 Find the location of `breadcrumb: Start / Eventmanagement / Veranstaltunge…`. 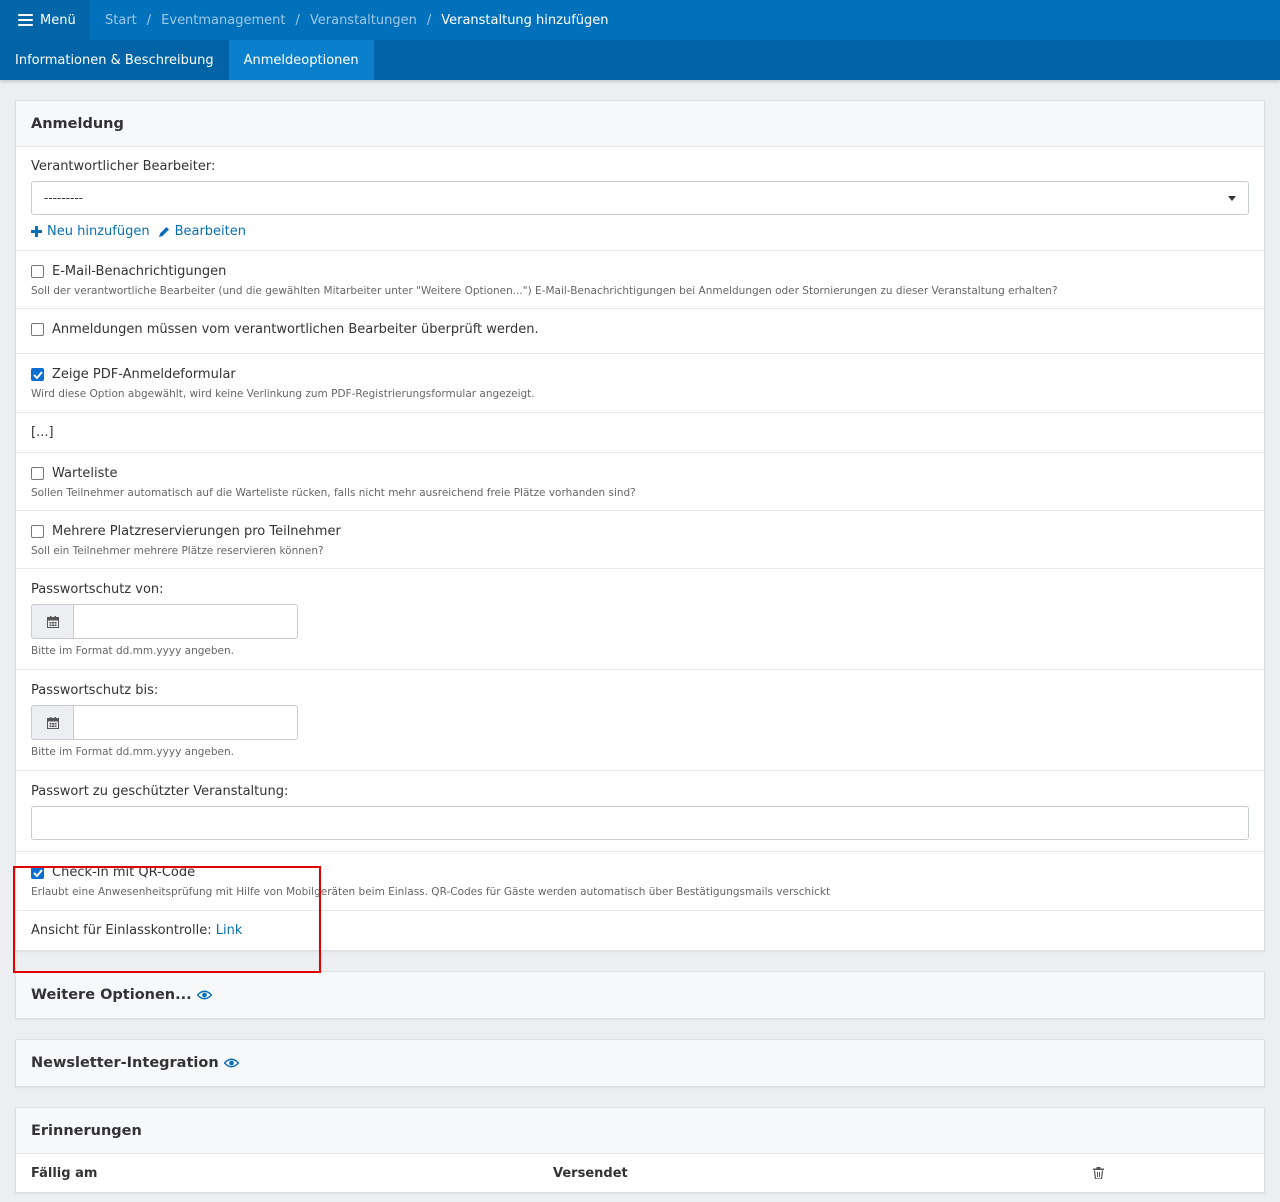

breadcrumb: Start / Eventmanagement / Veranstaltunge… is located at coordinates (357, 20).